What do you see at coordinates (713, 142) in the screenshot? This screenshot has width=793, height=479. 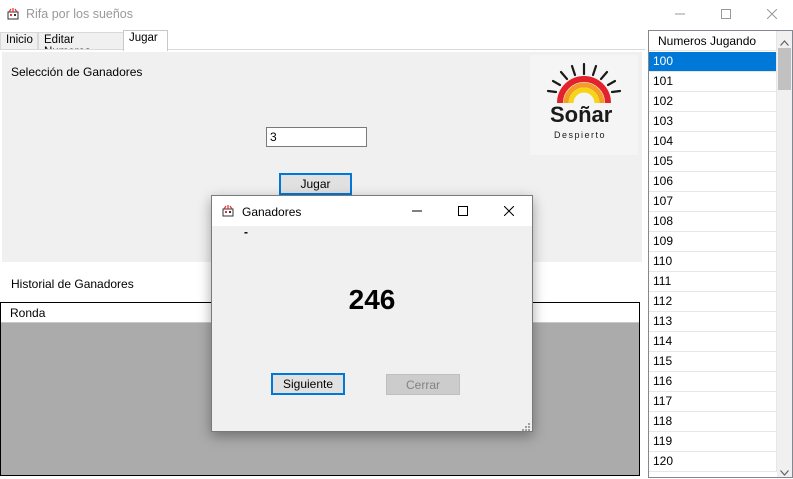 I see `list-item: 104` at bounding box center [713, 142].